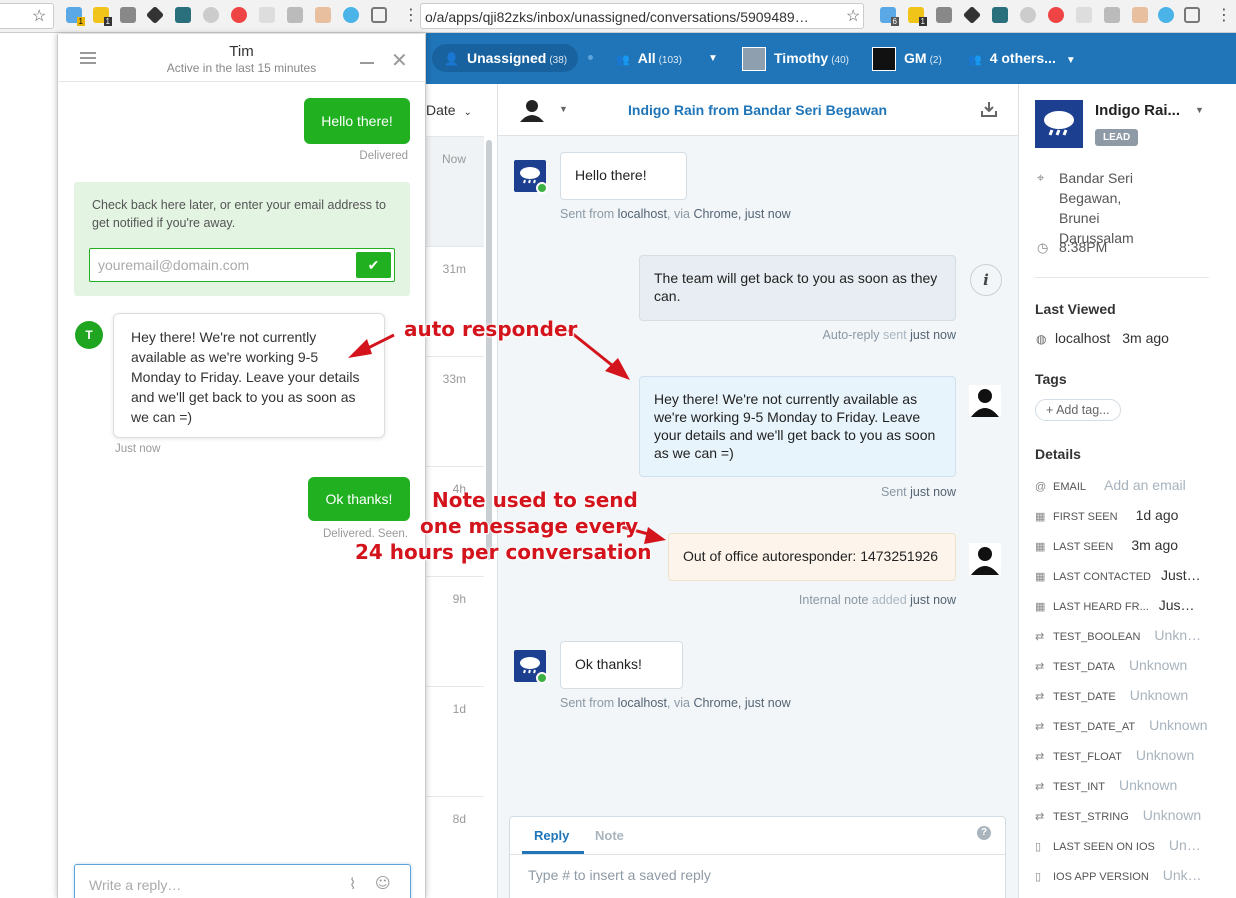 Image resolution: width=1236 pixels, height=898 pixels. What do you see at coordinates (491, 329) in the screenshot?
I see `annotation-auto-responder: auto responder` at bounding box center [491, 329].